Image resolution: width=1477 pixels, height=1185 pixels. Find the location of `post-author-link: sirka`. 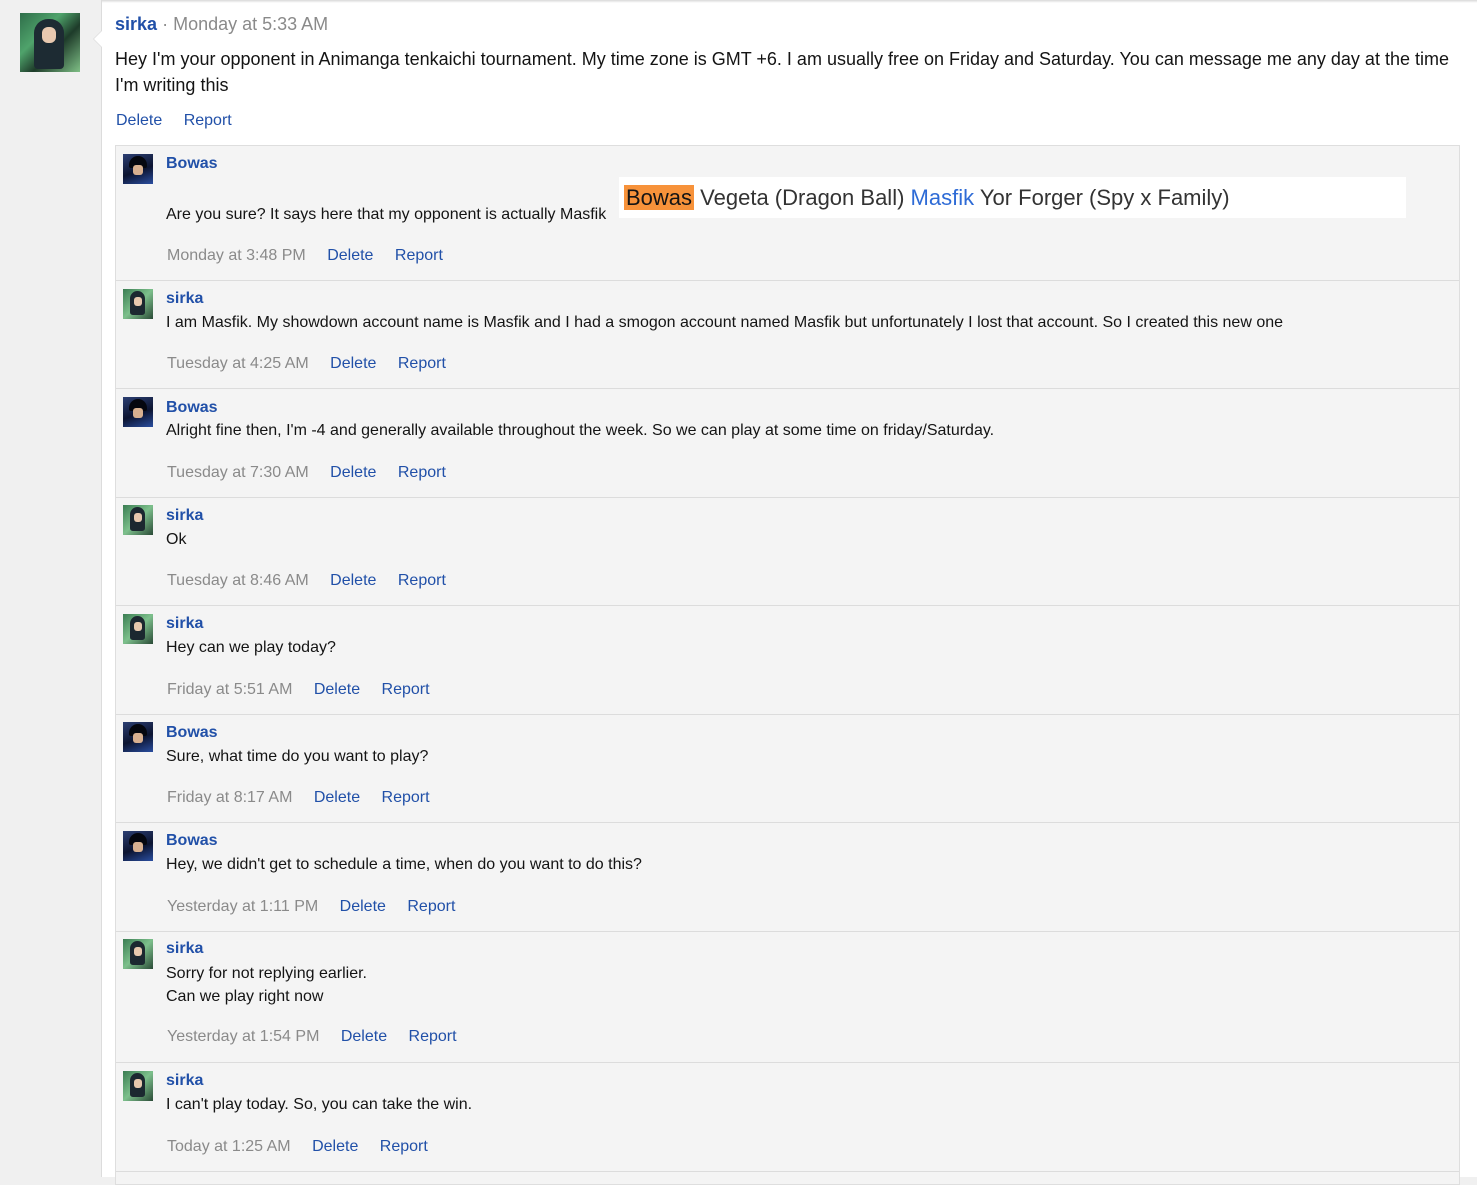

post-author-link: sirka is located at coordinates (136, 24).